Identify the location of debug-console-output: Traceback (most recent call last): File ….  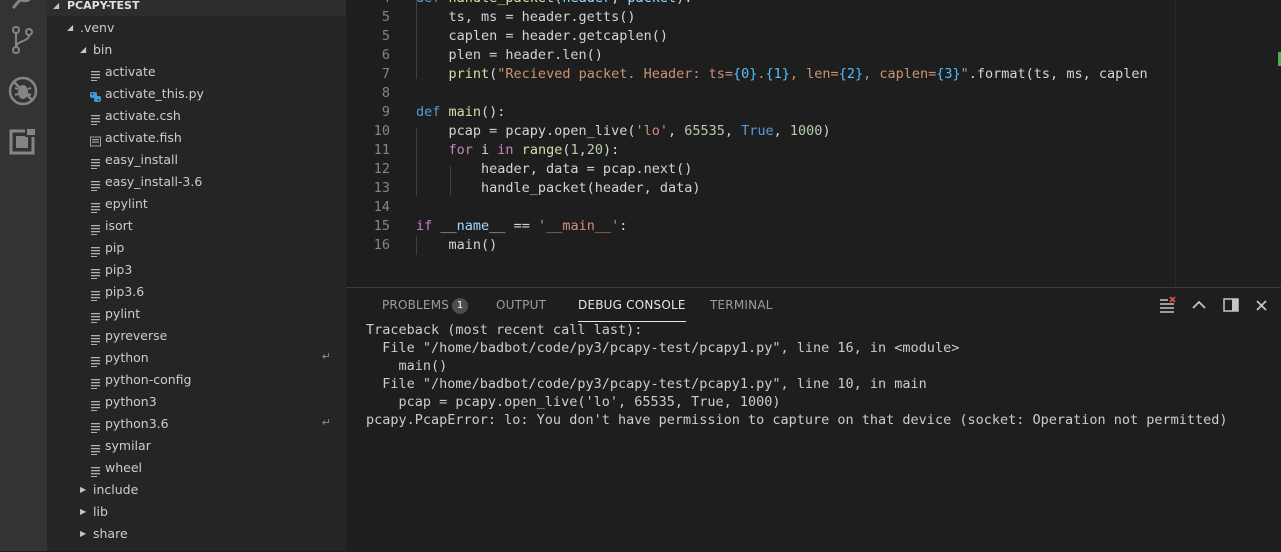
(821, 375).